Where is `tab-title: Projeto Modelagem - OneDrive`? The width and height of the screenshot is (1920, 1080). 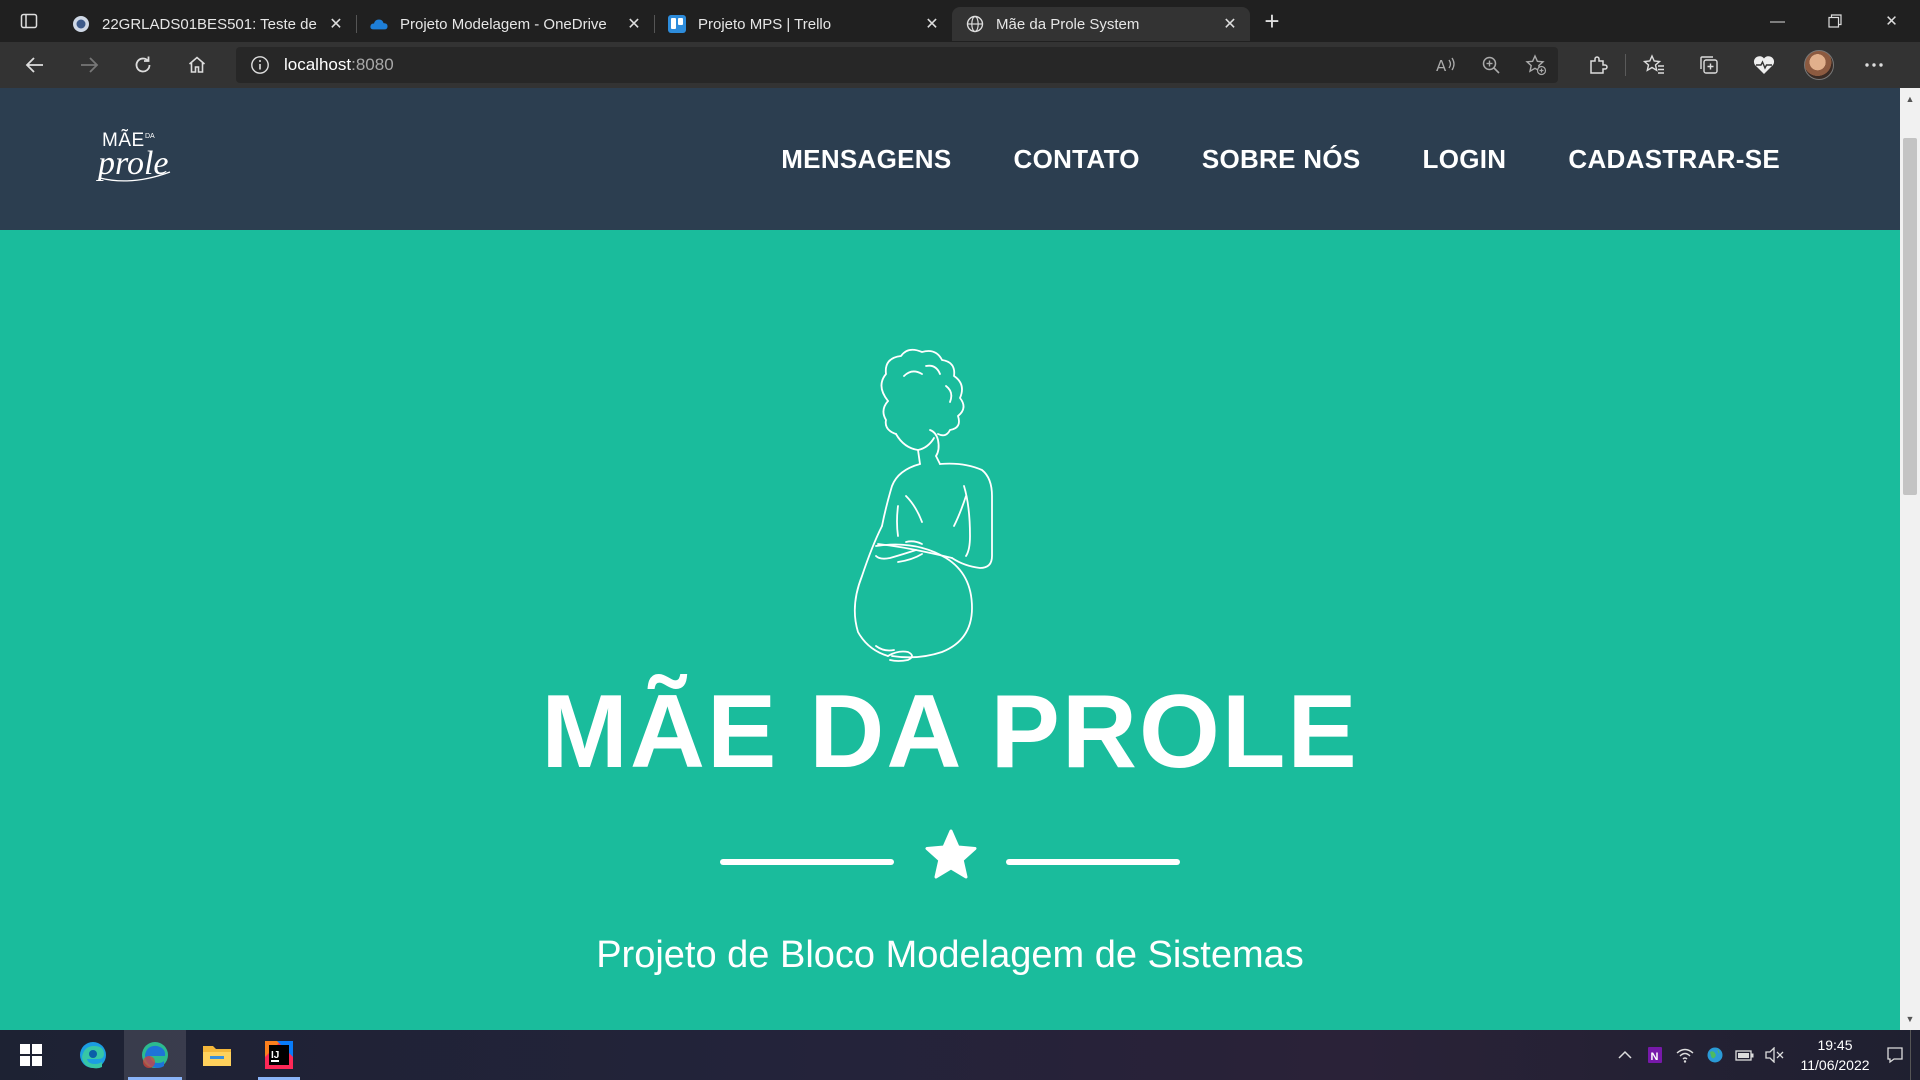 tab-title: Projeto Modelagem - OneDrive is located at coordinates (503, 24).